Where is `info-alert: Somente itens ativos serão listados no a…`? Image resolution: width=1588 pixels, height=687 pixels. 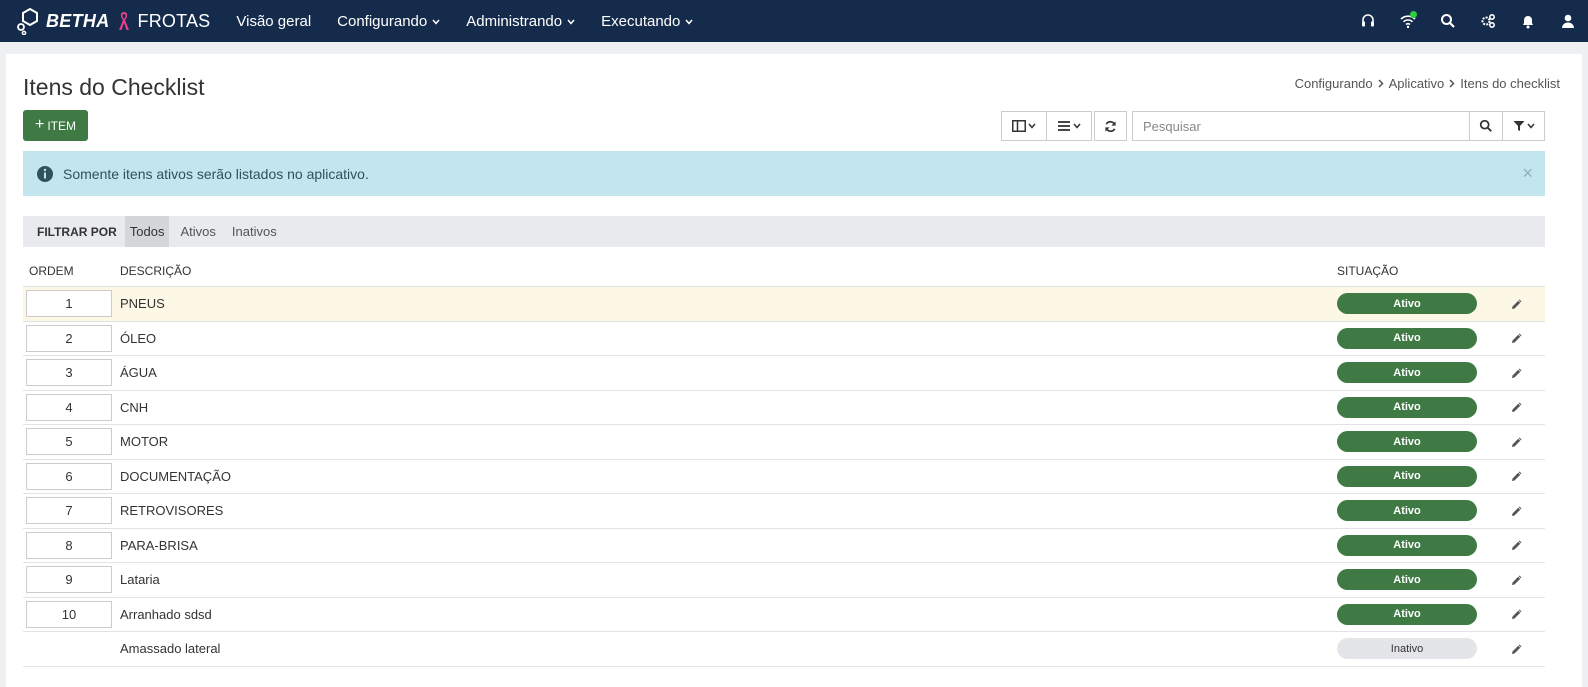
info-alert: Somente itens ativos serão listados no a… is located at coordinates (784, 173).